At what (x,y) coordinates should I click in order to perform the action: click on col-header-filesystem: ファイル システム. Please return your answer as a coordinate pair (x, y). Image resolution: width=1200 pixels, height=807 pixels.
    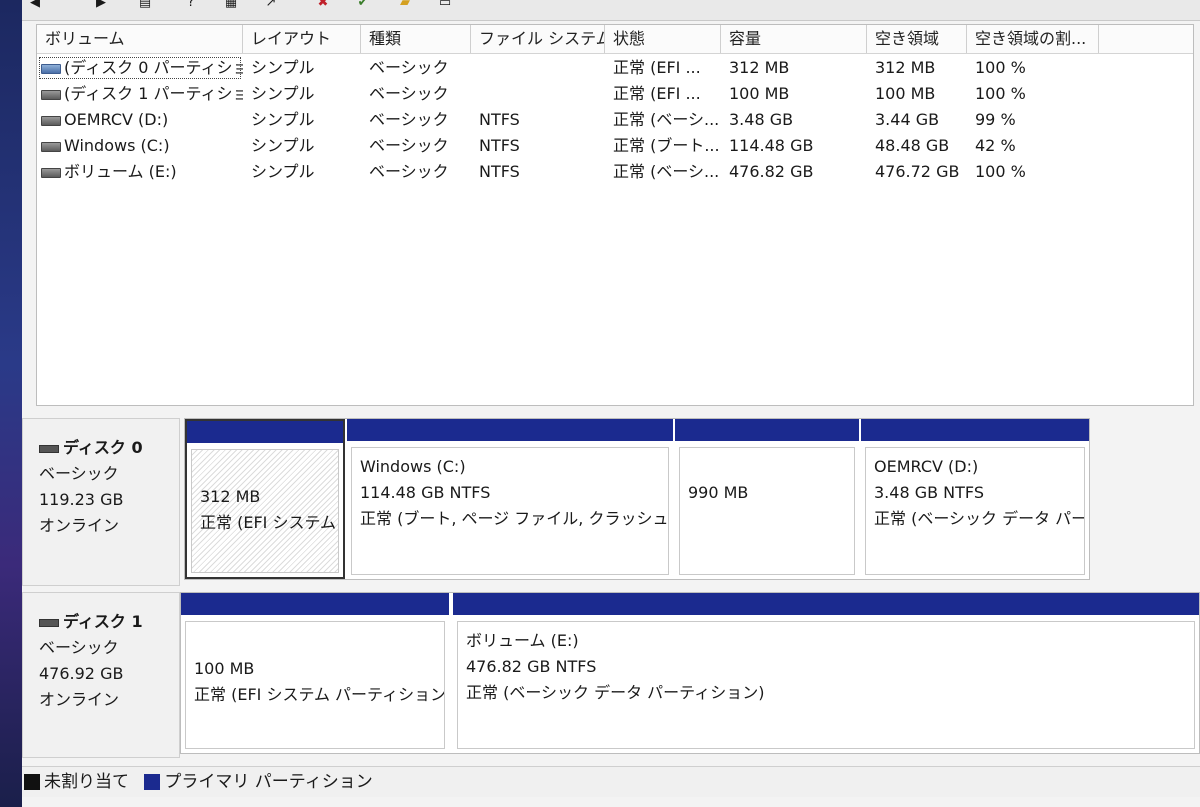
    Looking at the image, I should click on (538, 39).